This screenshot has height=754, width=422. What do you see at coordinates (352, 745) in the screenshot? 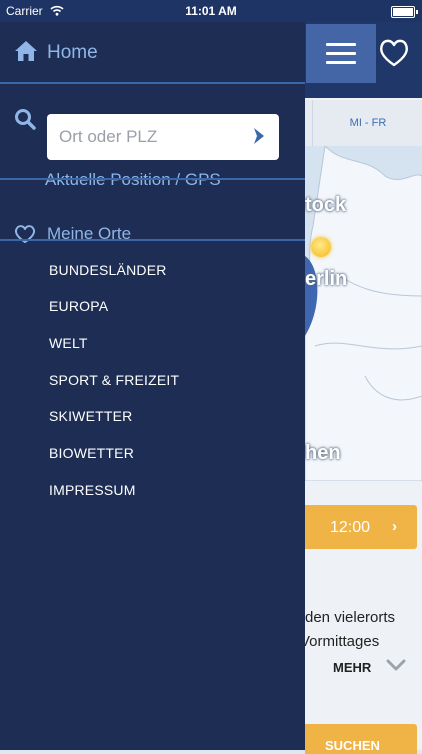
I see `search-button-label: SUCHEN` at bounding box center [352, 745].